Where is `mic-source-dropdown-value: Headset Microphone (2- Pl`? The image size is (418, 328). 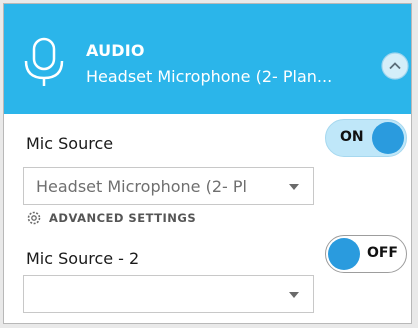 mic-source-dropdown-value: Headset Microphone (2- Pl is located at coordinates (141, 186).